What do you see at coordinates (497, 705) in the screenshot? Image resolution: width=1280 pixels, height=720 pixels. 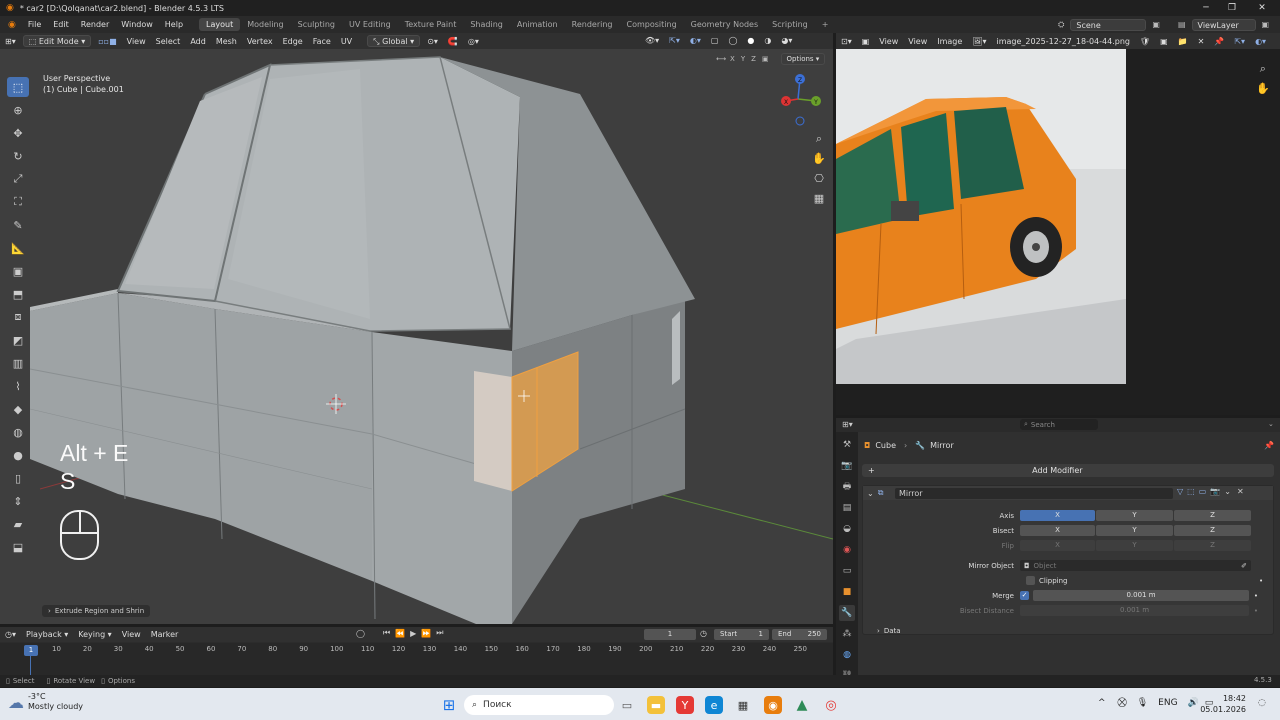 I see `taskbar-search-input: Поиск` at bounding box center [497, 705].